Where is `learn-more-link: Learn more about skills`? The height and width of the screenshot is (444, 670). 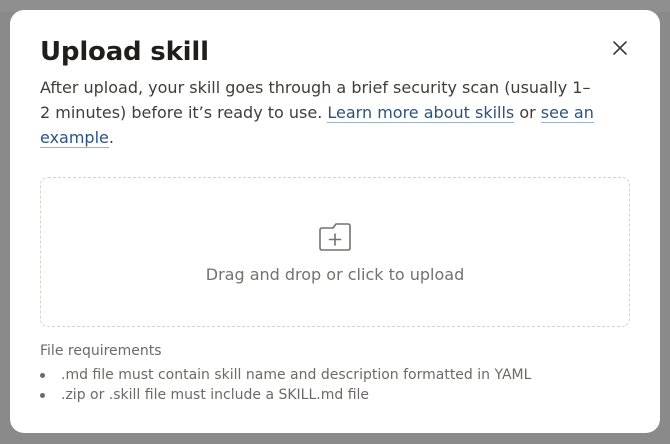
learn-more-link: Learn more about skills is located at coordinates (421, 113).